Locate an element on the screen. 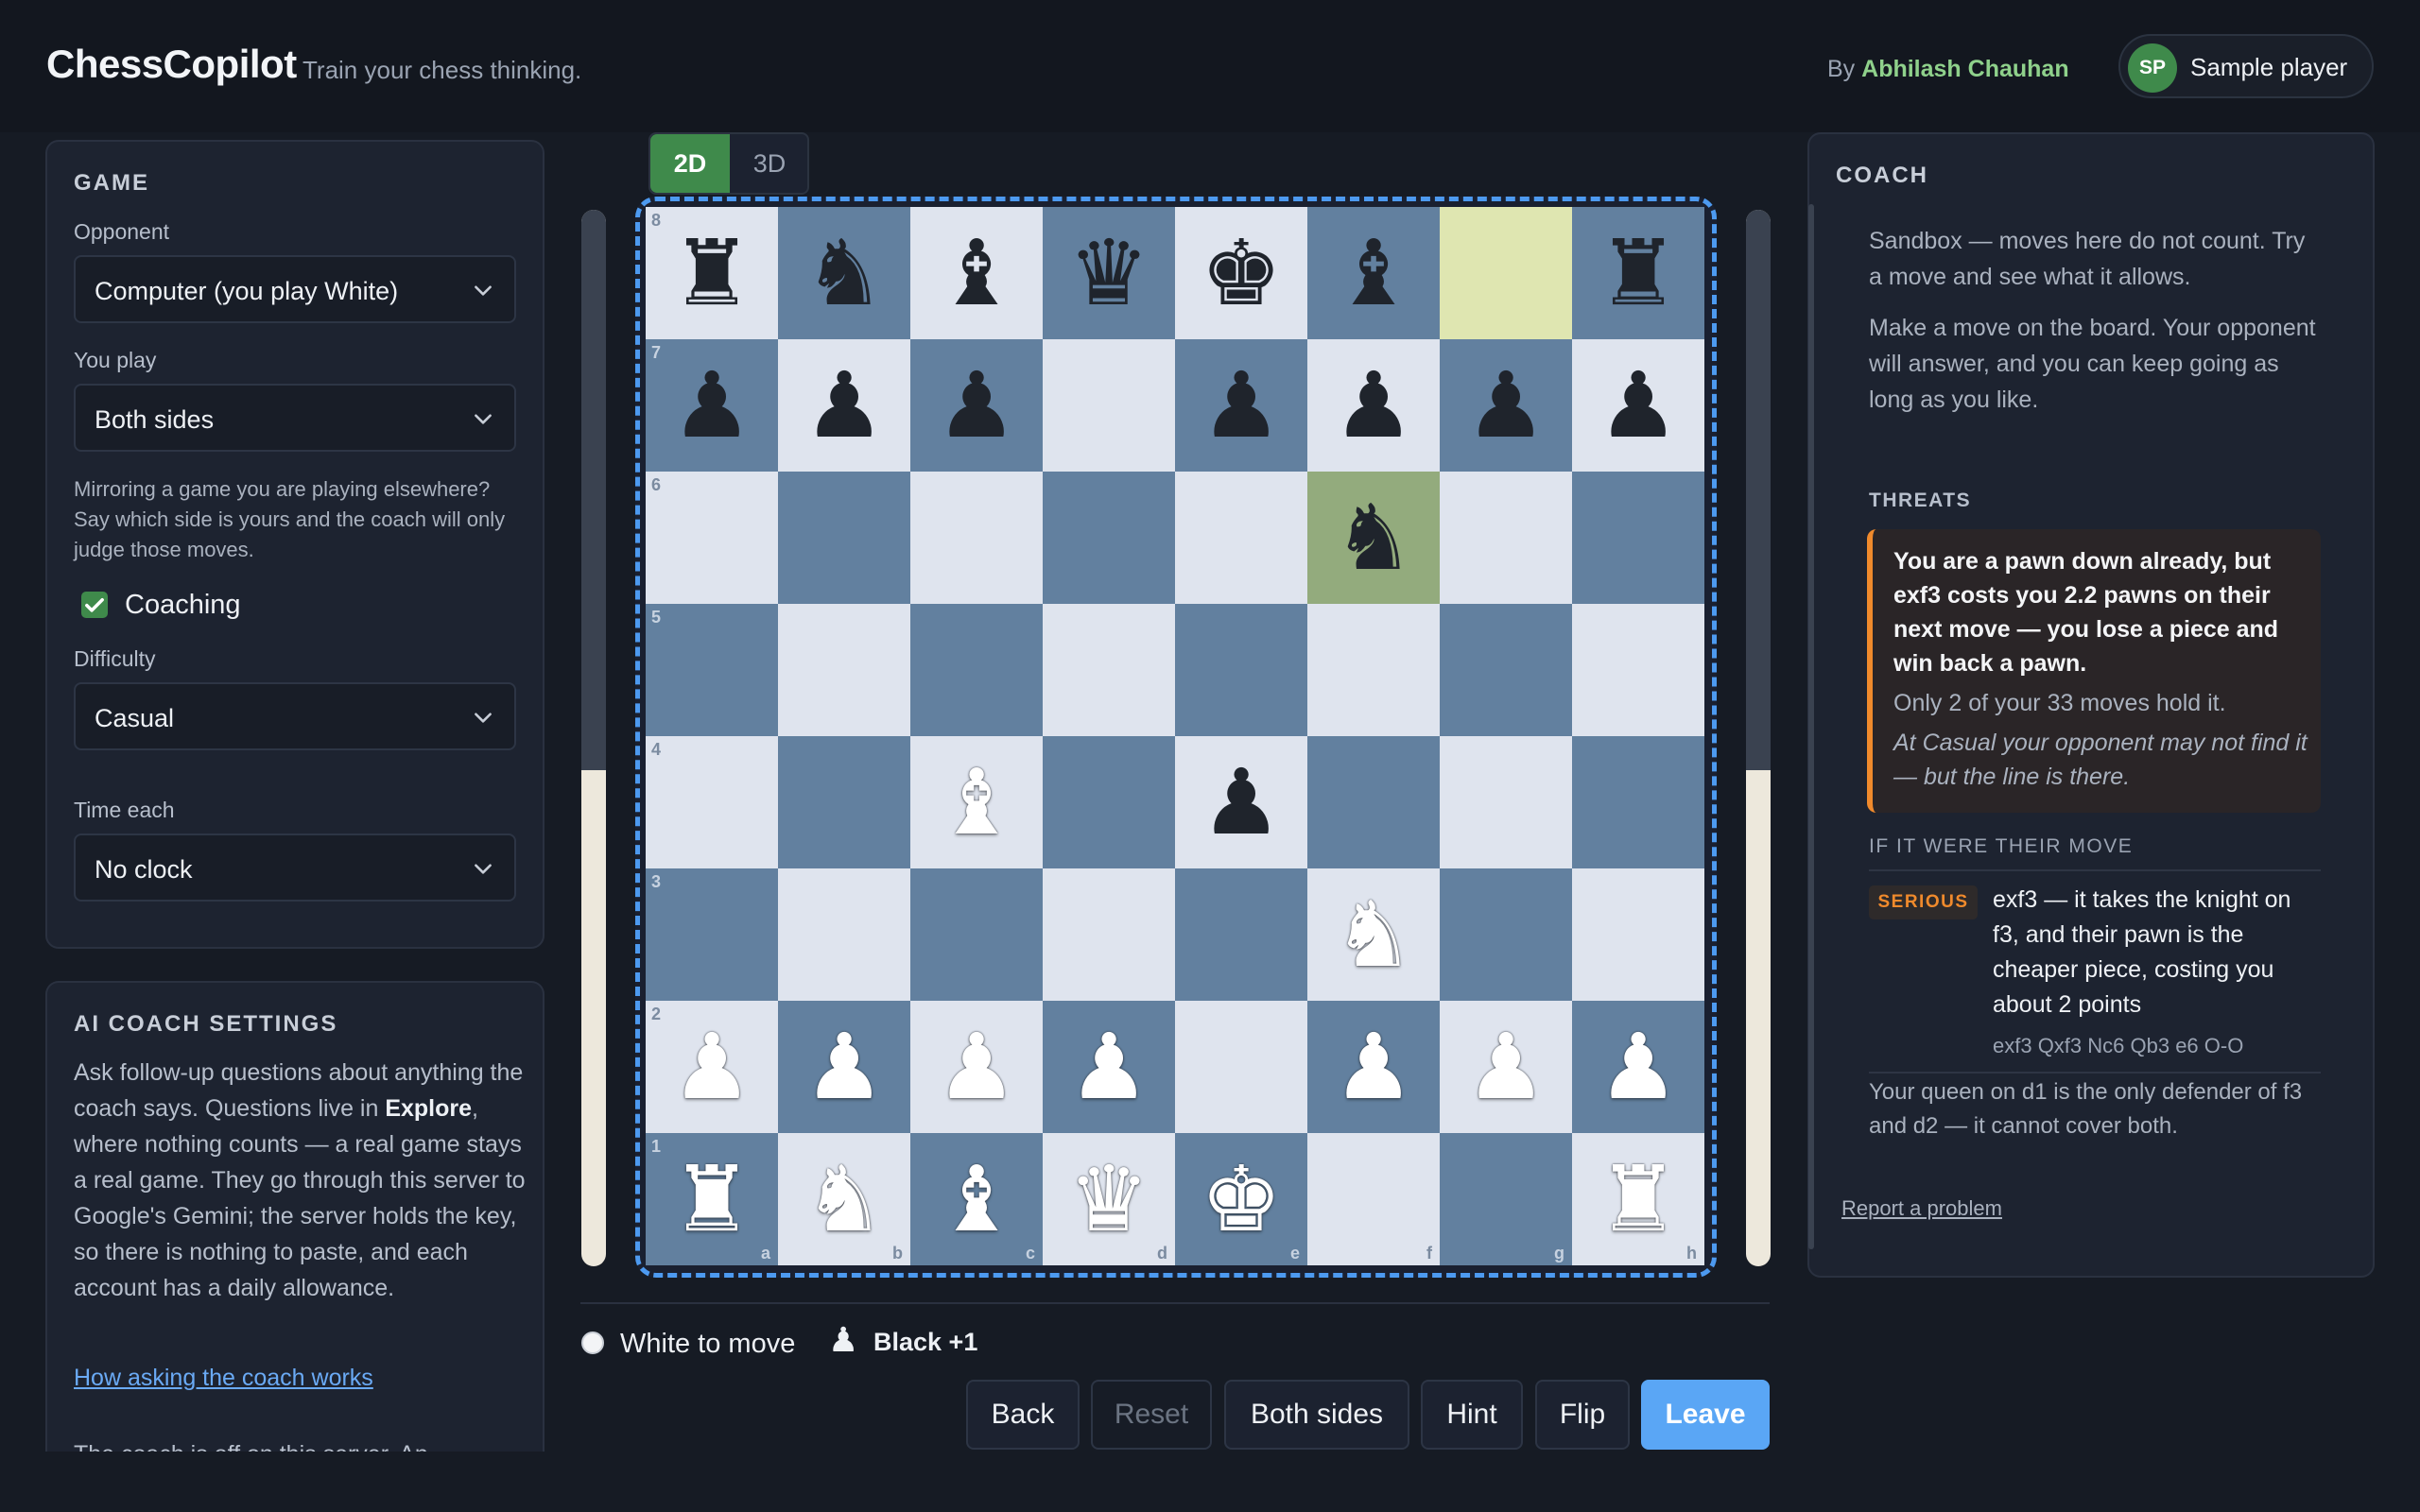 This screenshot has width=2420, height=1512. square-g6 is located at coordinates (1506, 538).